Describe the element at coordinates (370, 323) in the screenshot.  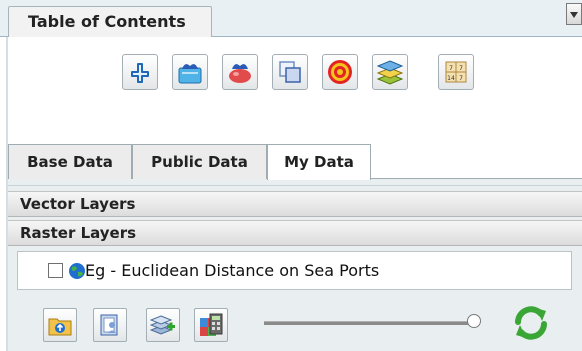
I see `opacity-slider-track` at that location.